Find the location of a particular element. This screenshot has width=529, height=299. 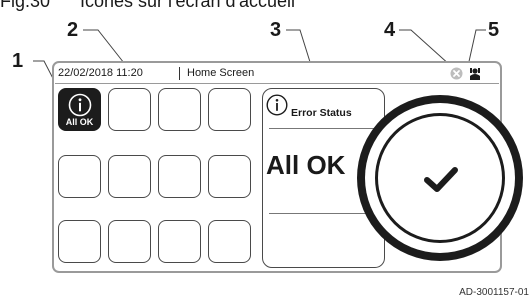

status-datetime: 22/02/2018 11:20 is located at coordinates (100, 73).